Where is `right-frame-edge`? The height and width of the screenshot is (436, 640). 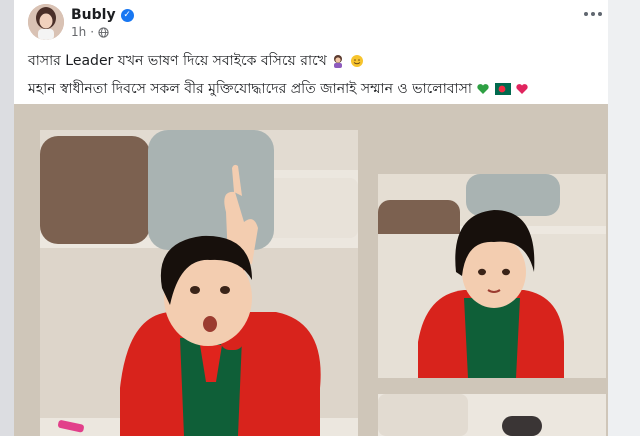
right-frame-edge is located at coordinates (624, 218).